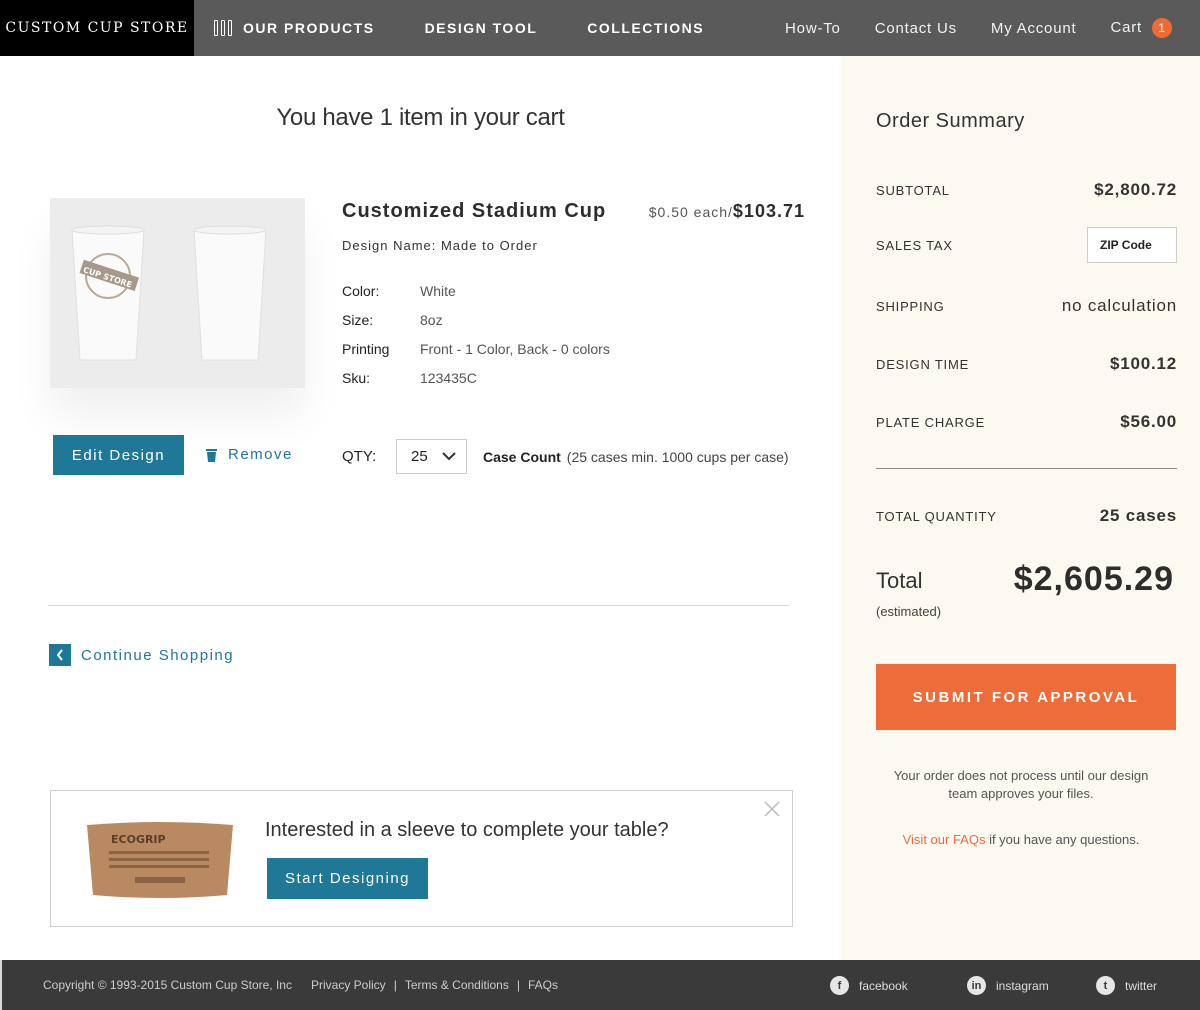 The height and width of the screenshot is (1010, 1200). What do you see at coordinates (1026, 697) in the screenshot?
I see `submit-for-approval-button: SUBMIT FOR APPROVAL` at bounding box center [1026, 697].